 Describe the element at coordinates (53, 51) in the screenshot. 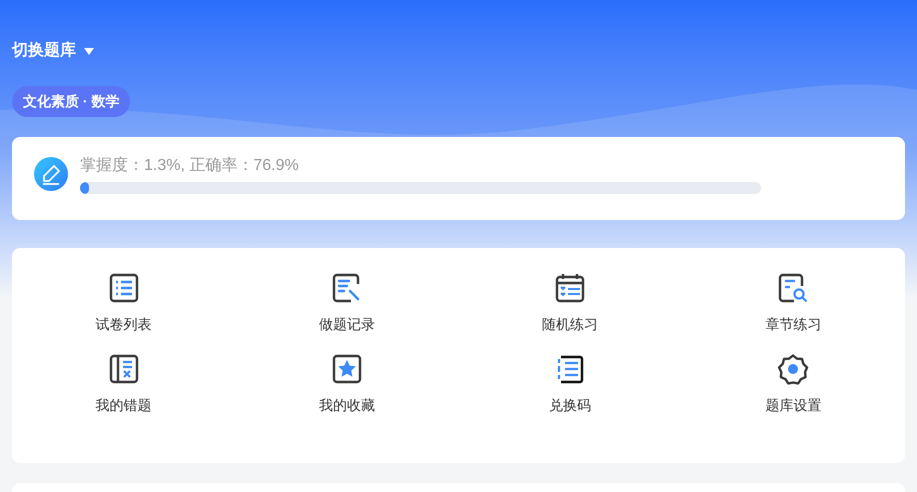

I see `switch-bank-button: 切换题库` at that location.